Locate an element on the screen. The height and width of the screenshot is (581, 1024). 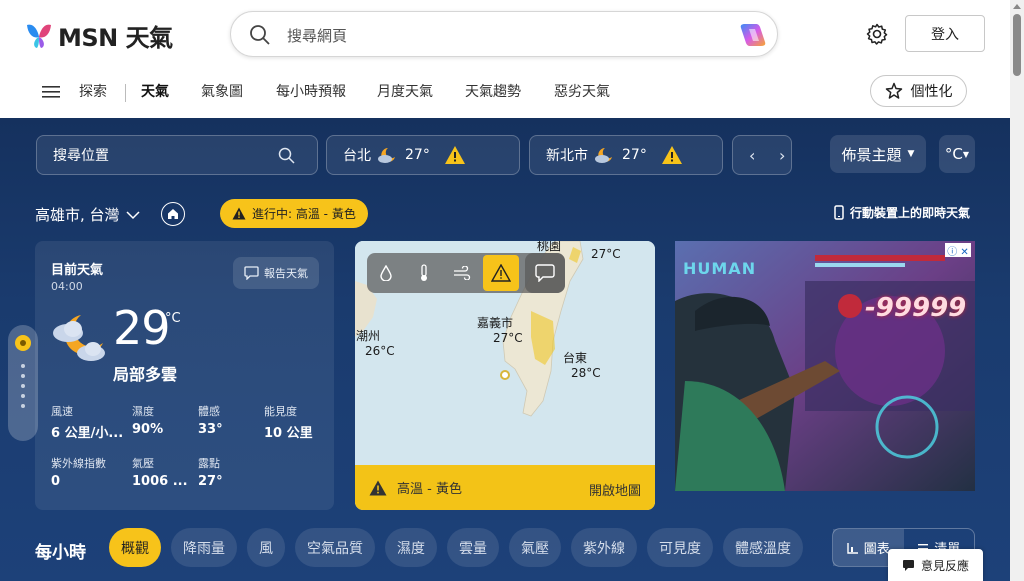
chevron-down-icon is located at coordinates (133, 214).